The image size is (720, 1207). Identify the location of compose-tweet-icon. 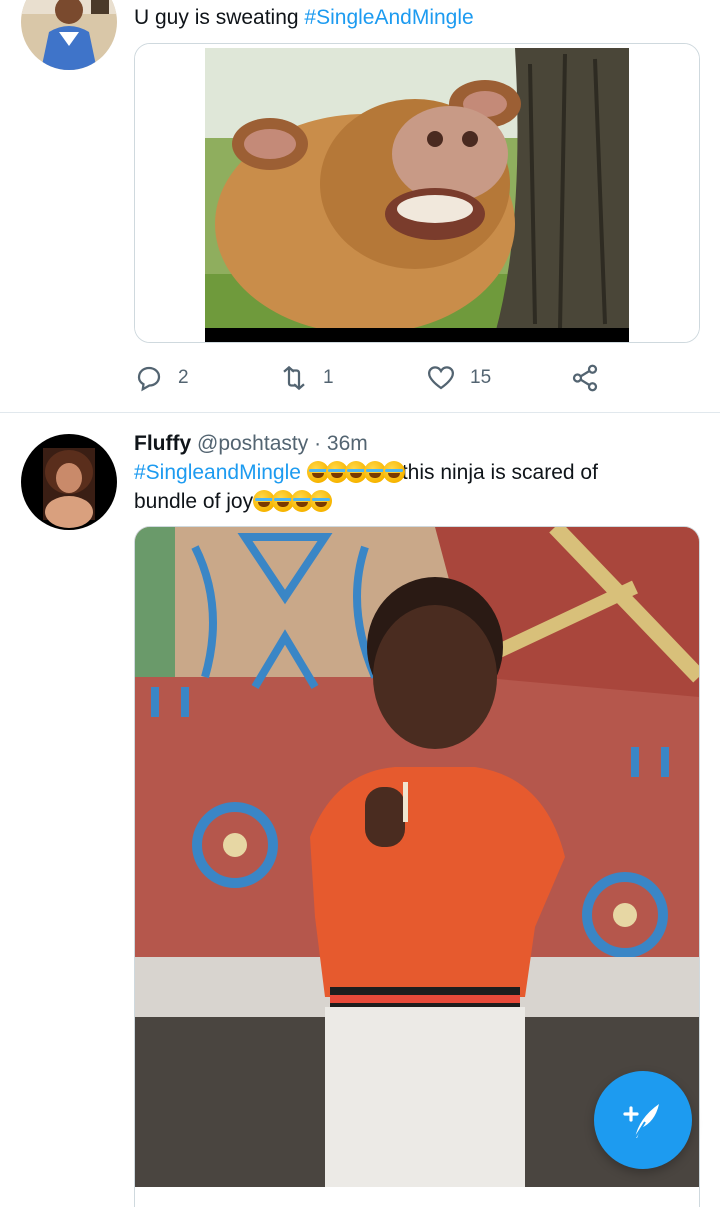
(641, 1121).